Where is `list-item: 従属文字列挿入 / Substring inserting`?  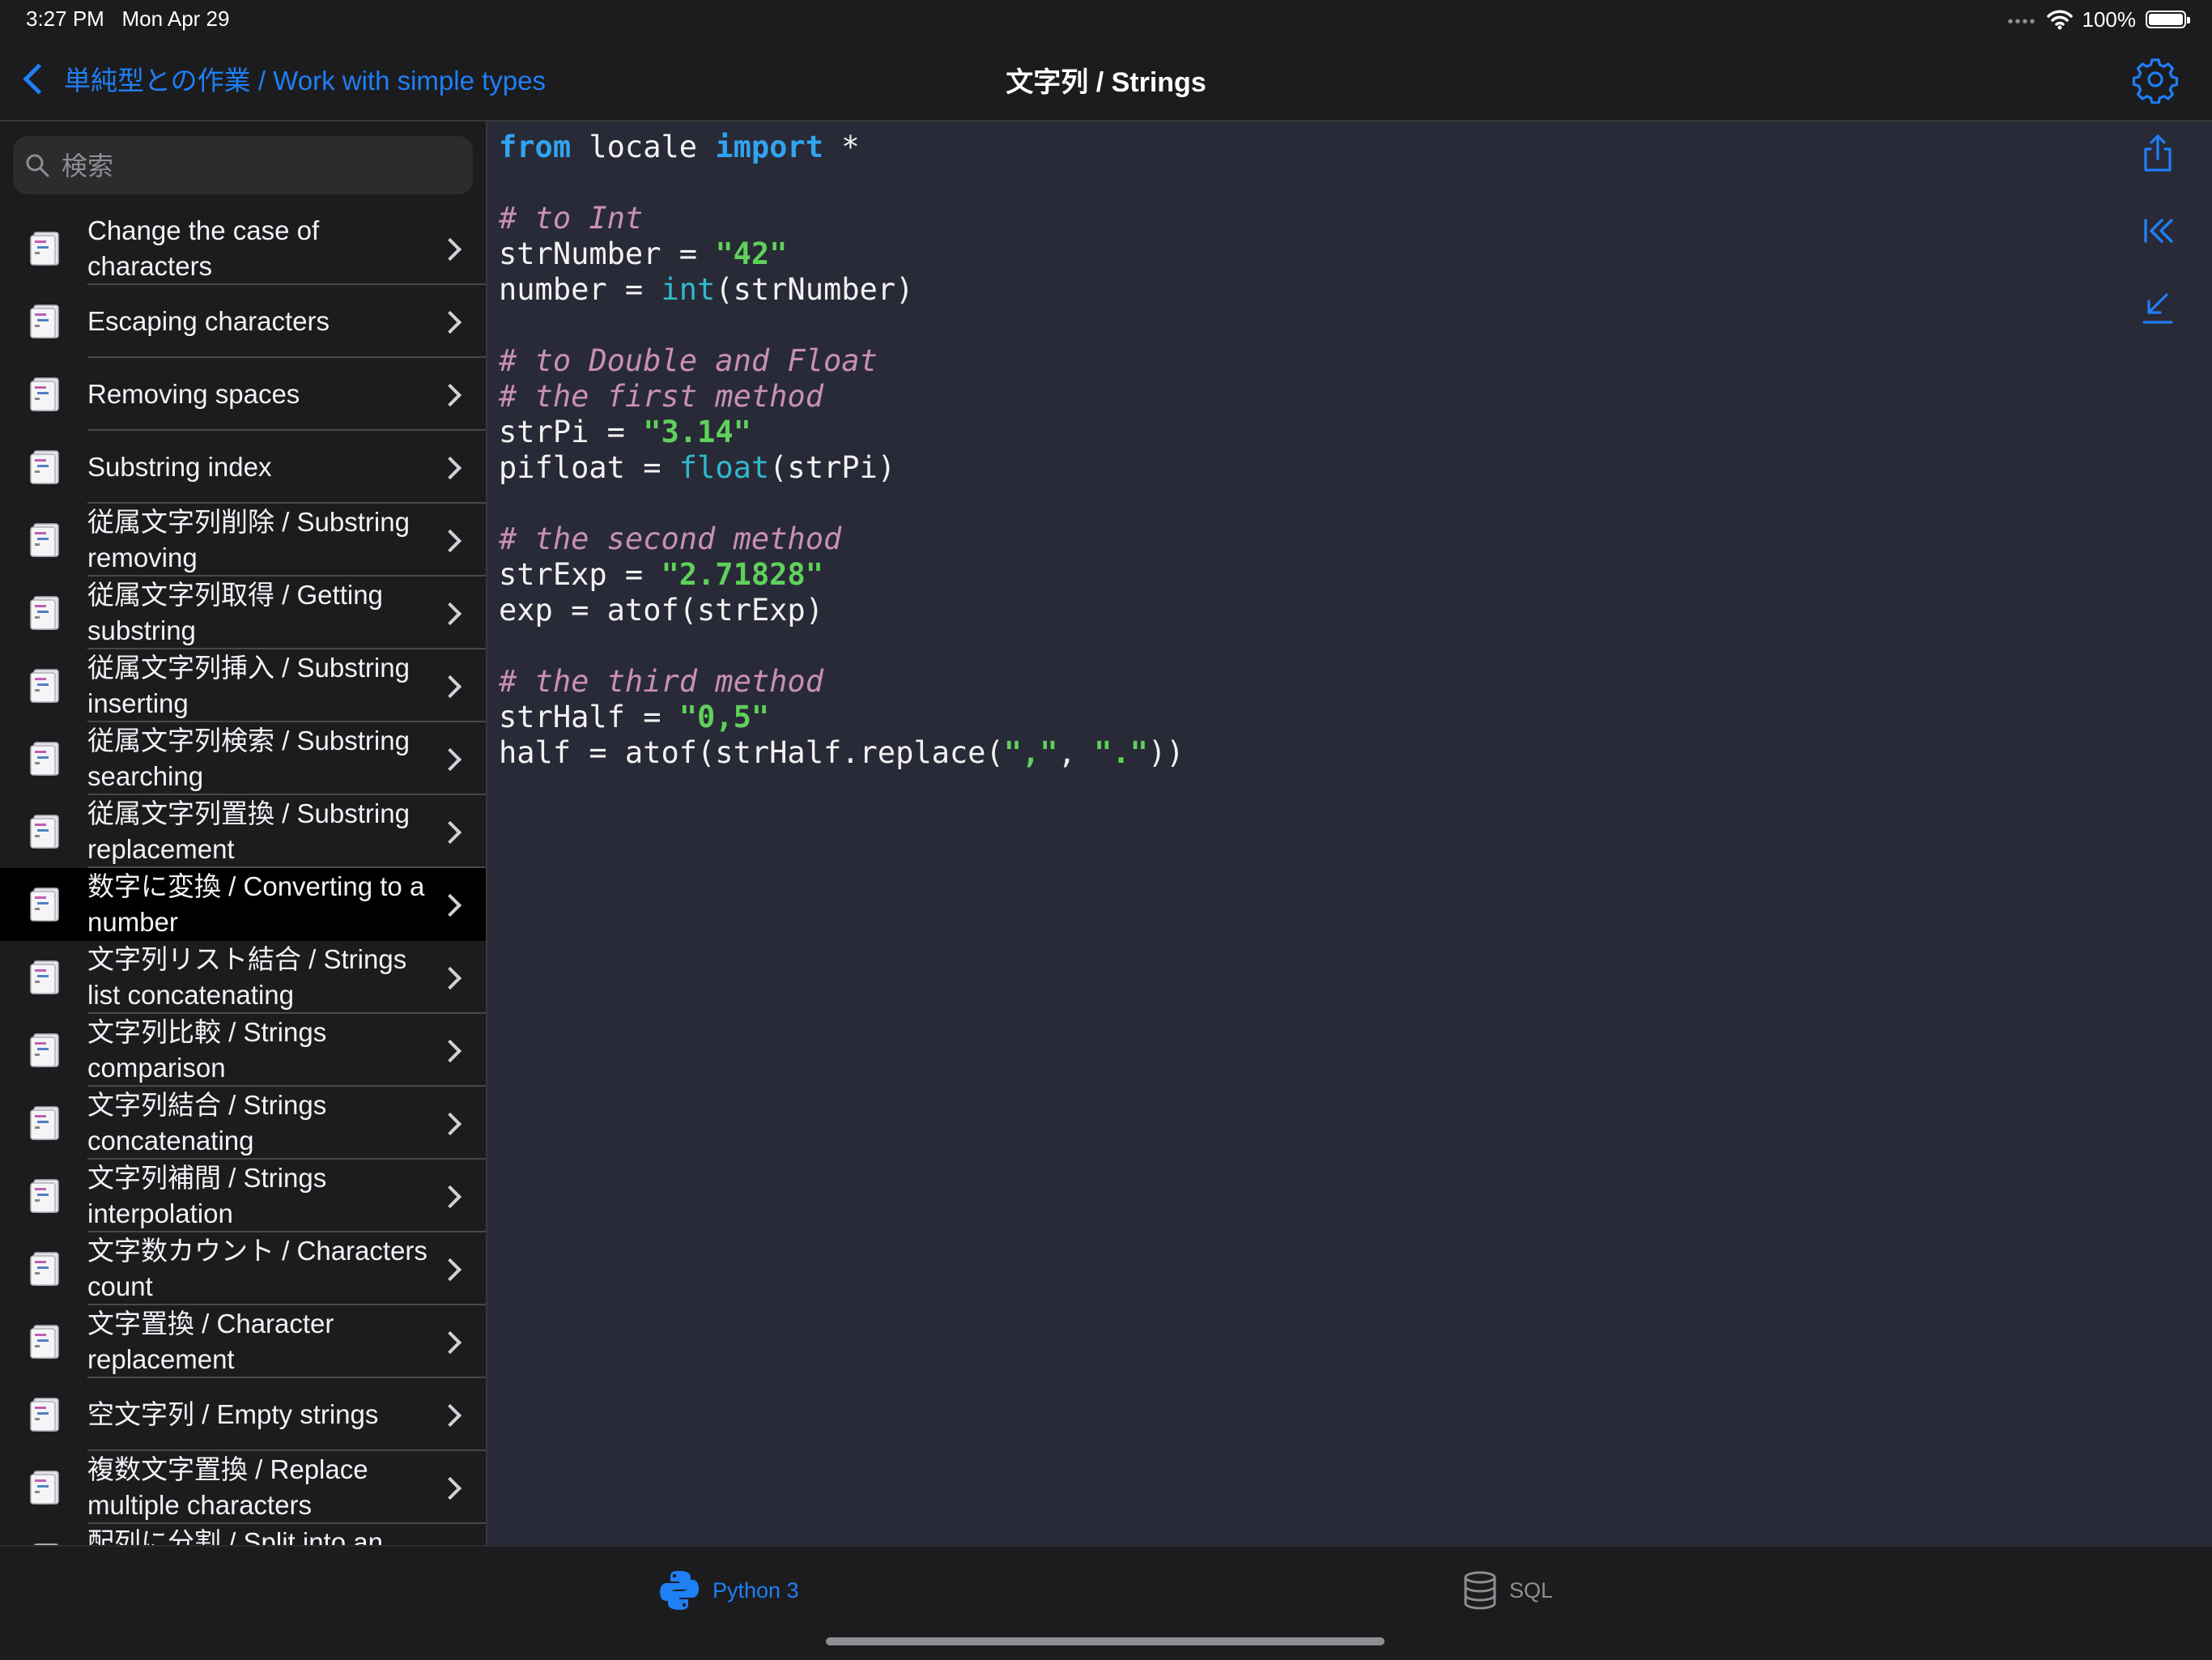 list-item: 従属文字列挿入 / Substring inserting is located at coordinates (243, 686).